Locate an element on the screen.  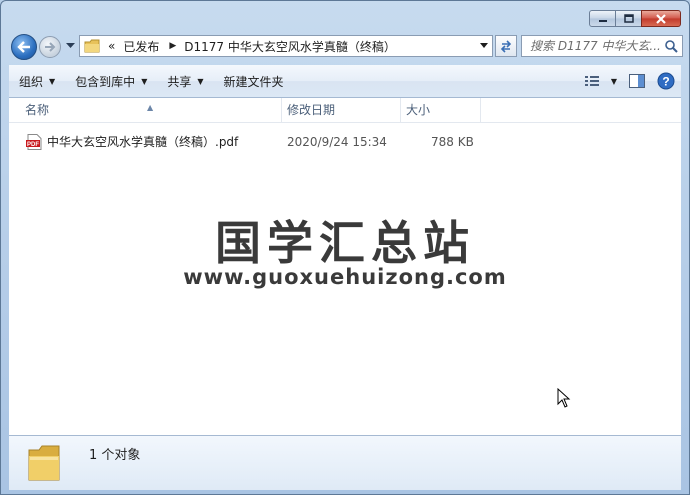
column-size-label: 大小 is located at coordinates (418, 110).